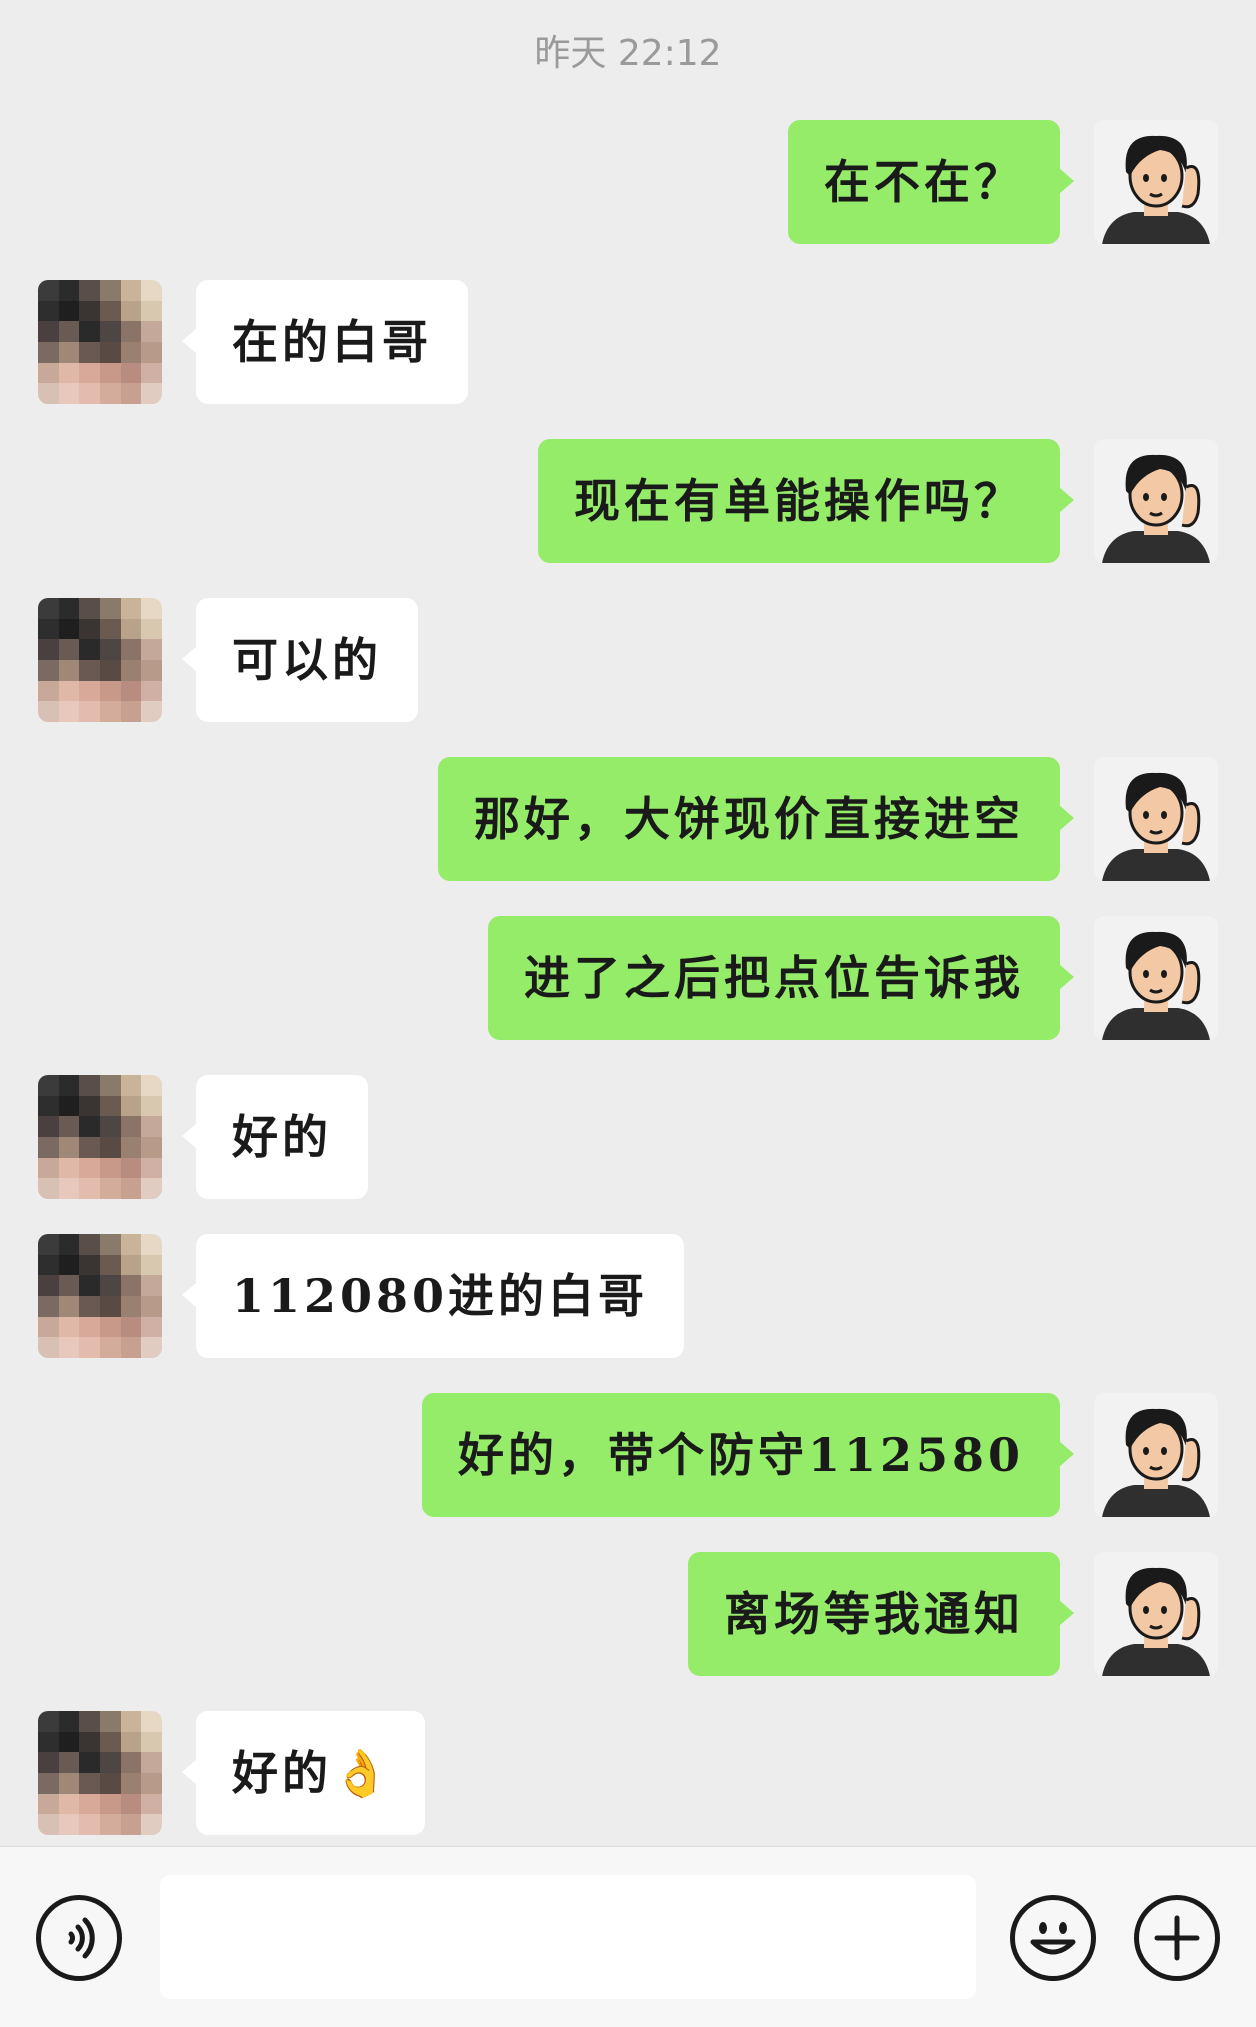 This screenshot has width=1256, height=2027. I want to click on message-row-incoming: 112080进的白哥, so click(628, 1296).